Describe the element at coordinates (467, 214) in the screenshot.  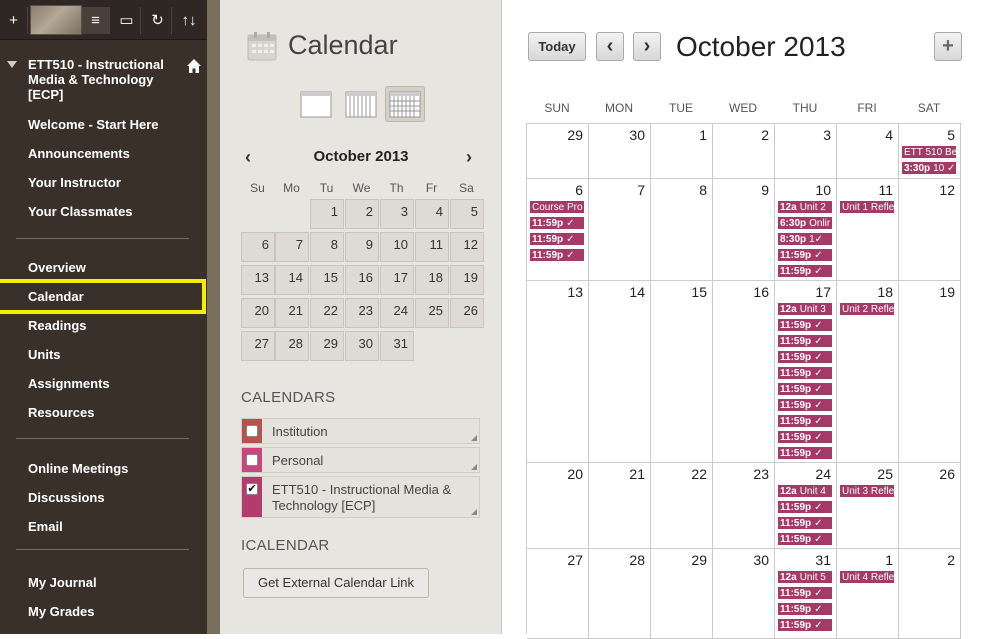
I see `mini-day-cell: 5` at that location.